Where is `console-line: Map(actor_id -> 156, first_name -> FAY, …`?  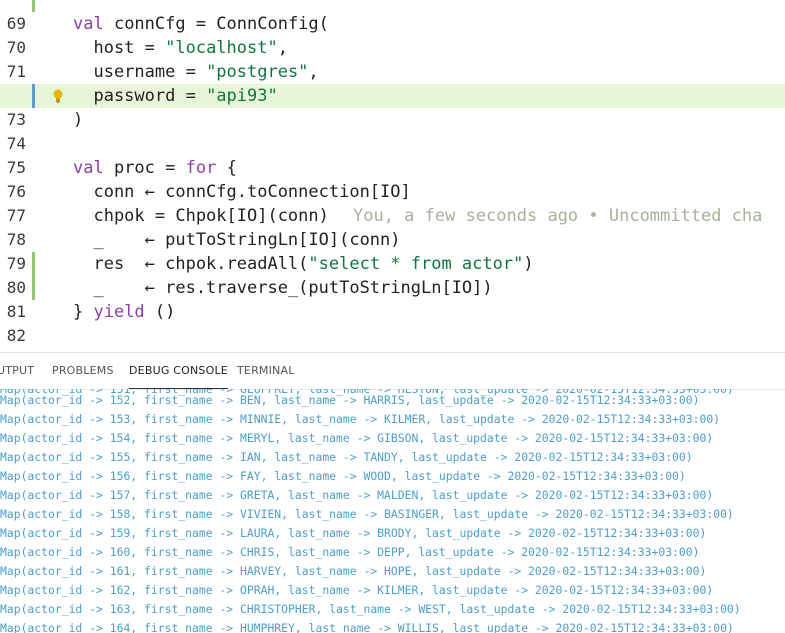
console-line: Map(actor_id -> 156, first_name -> FAY, … is located at coordinates (343, 476).